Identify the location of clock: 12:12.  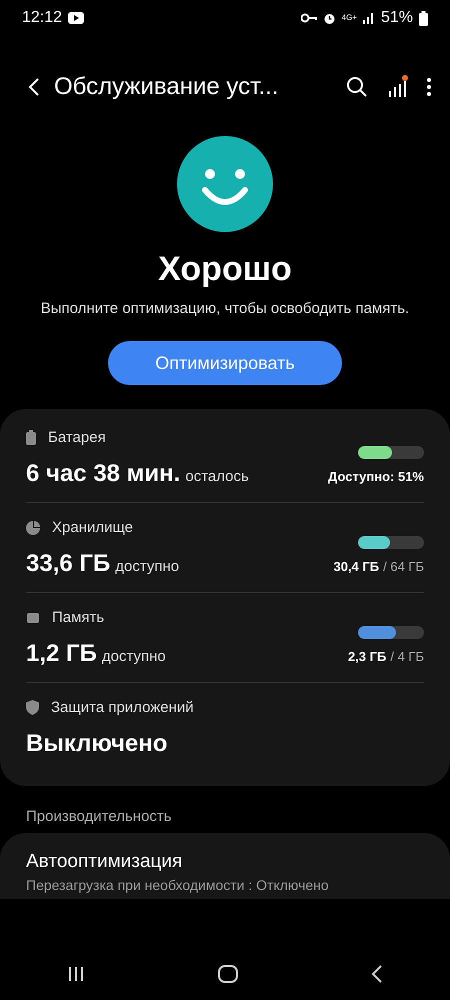
(42, 18).